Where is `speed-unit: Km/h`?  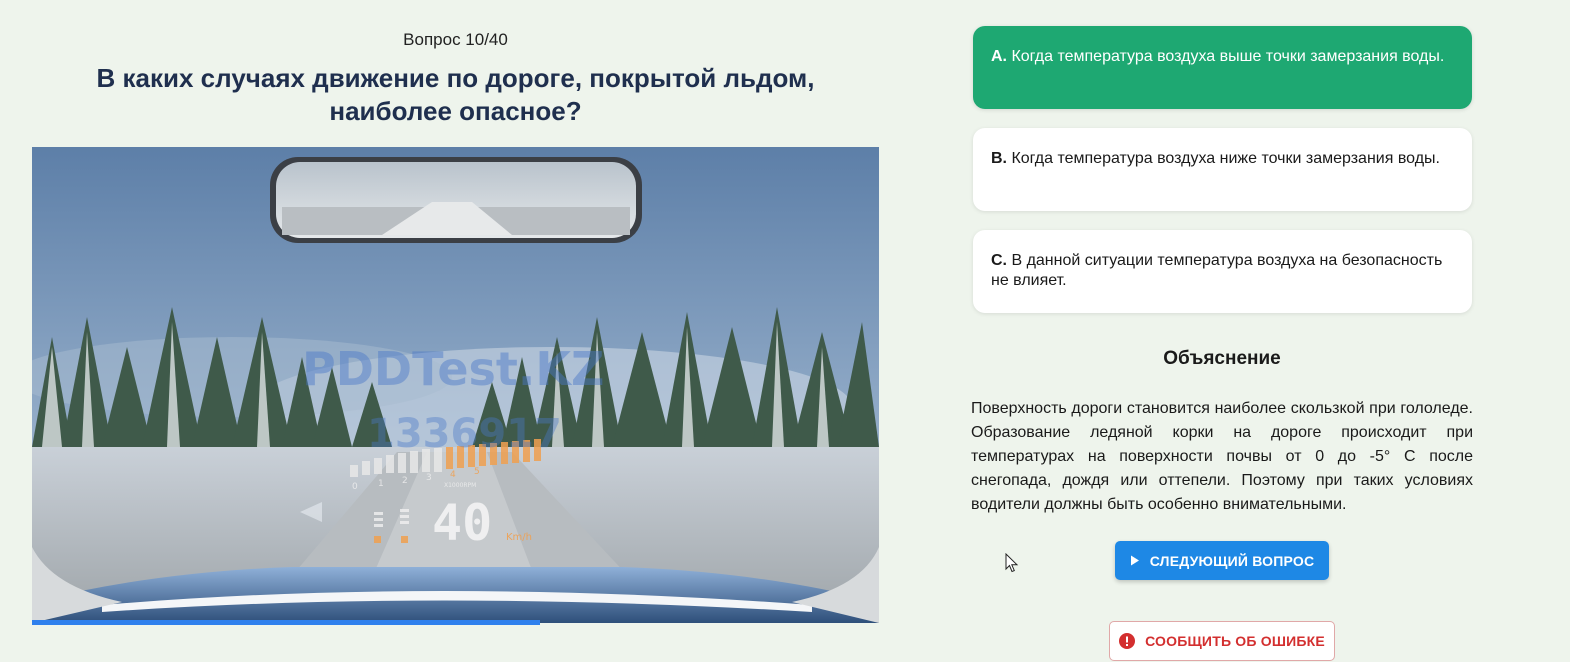
speed-unit: Km/h is located at coordinates (519, 537).